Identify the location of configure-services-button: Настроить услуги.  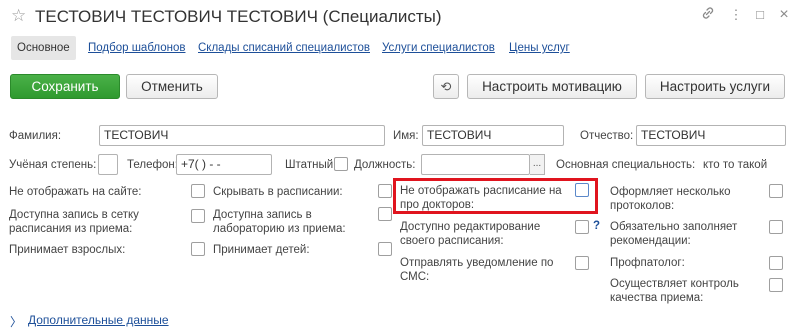
(715, 86).